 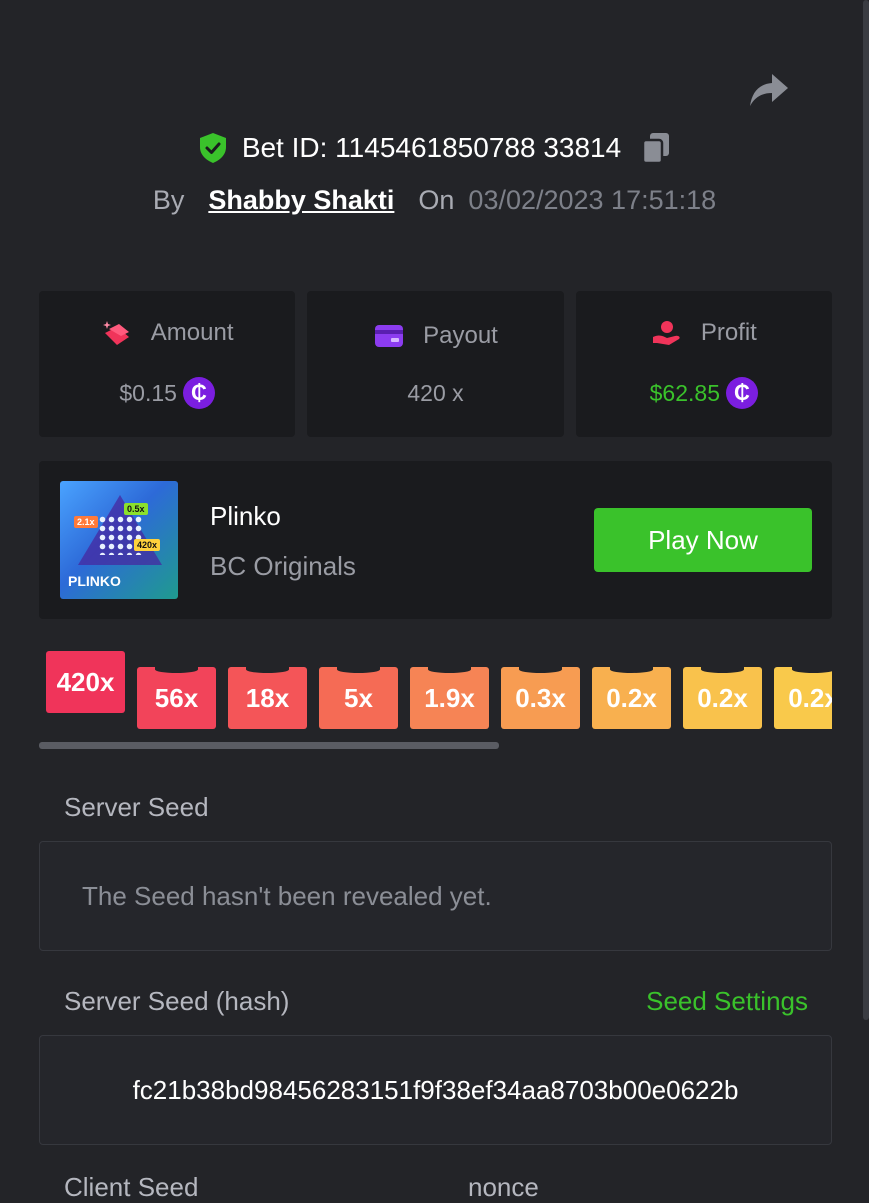 I want to click on play-now-button: Play Now, so click(x=703, y=540).